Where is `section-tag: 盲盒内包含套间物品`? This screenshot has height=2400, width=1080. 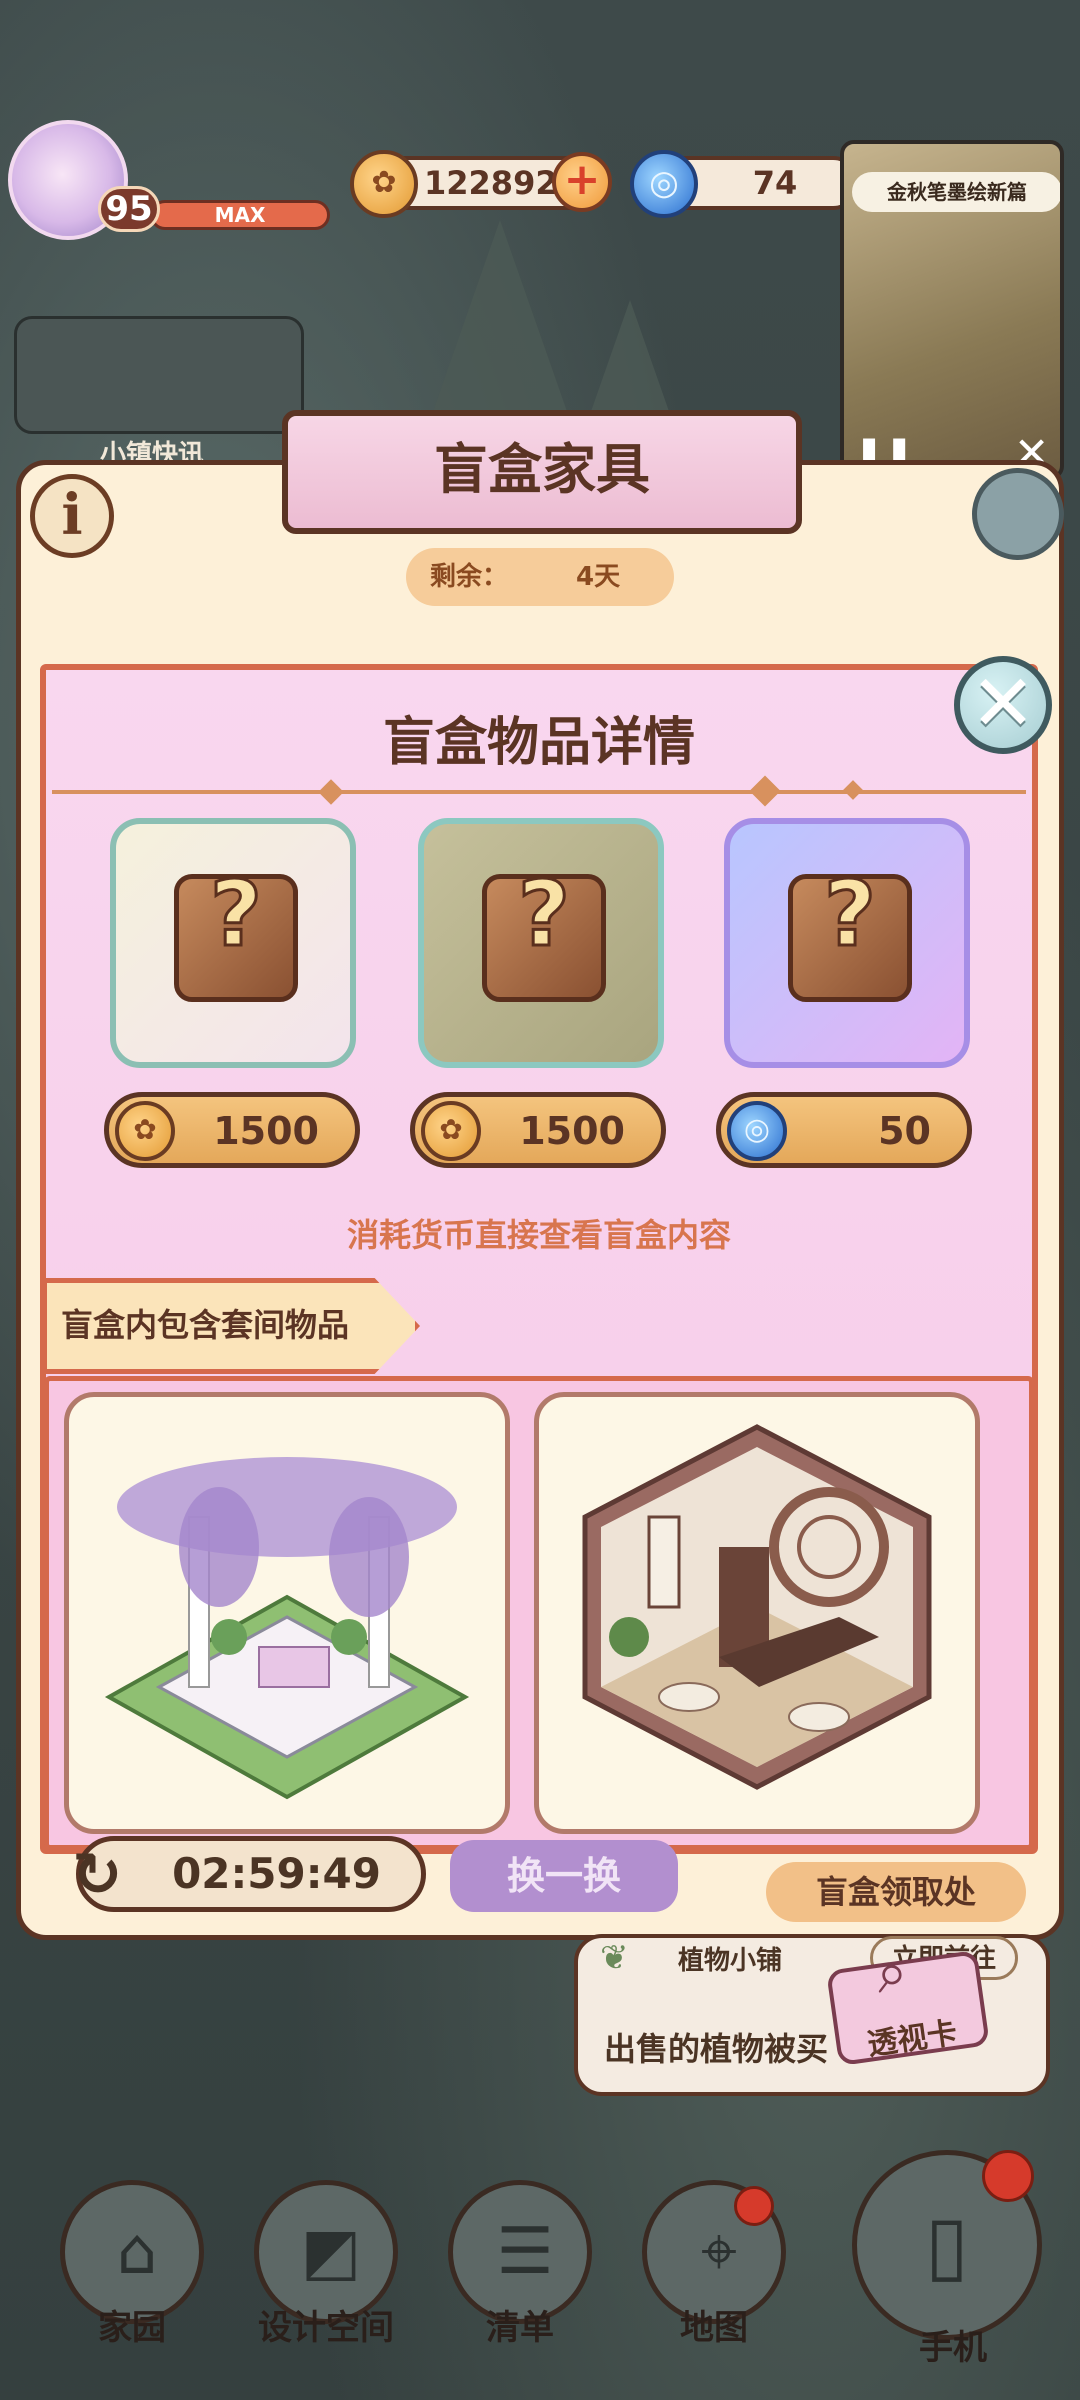 section-tag: 盲盒内包含套间物品 is located at coordinates (231, 1326).